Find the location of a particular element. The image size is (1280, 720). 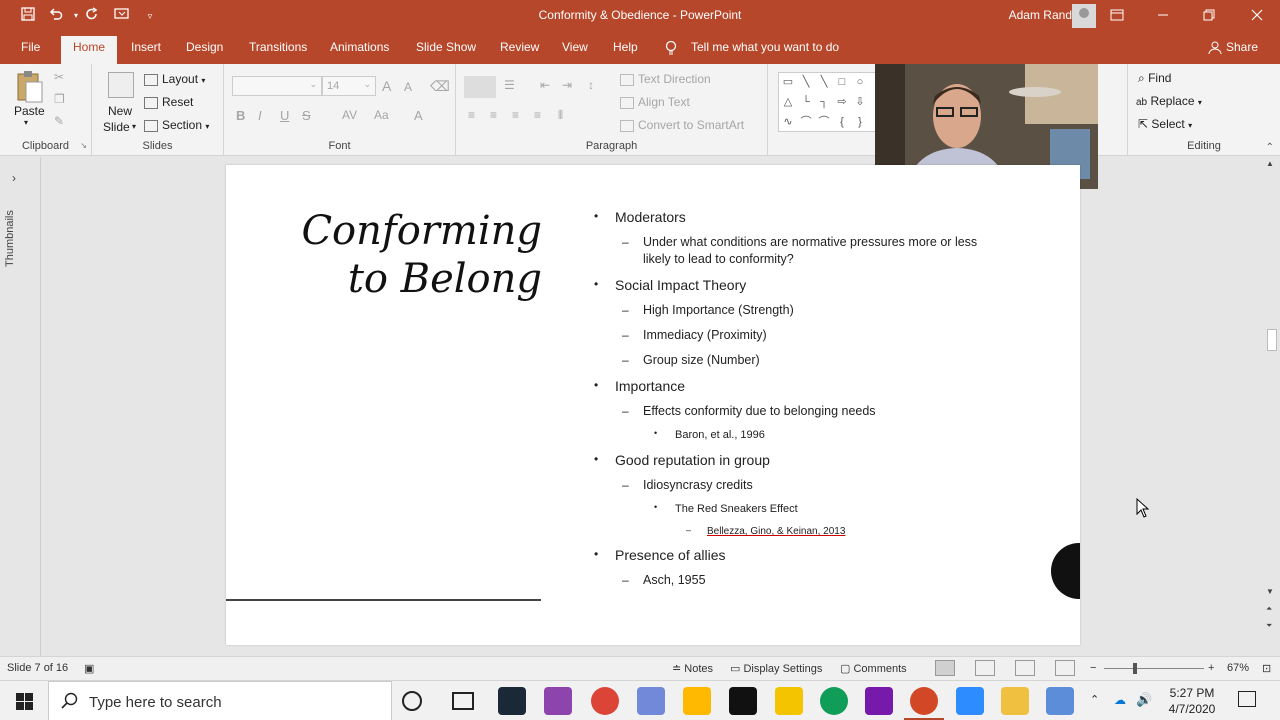

reset-button: Reset is located at coordinates (177, 102).